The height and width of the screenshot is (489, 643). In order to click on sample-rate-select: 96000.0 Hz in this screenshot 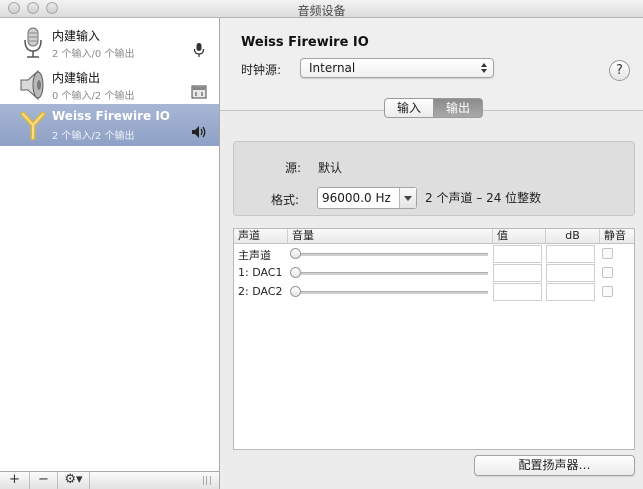, I will do `click(367, 198)`.